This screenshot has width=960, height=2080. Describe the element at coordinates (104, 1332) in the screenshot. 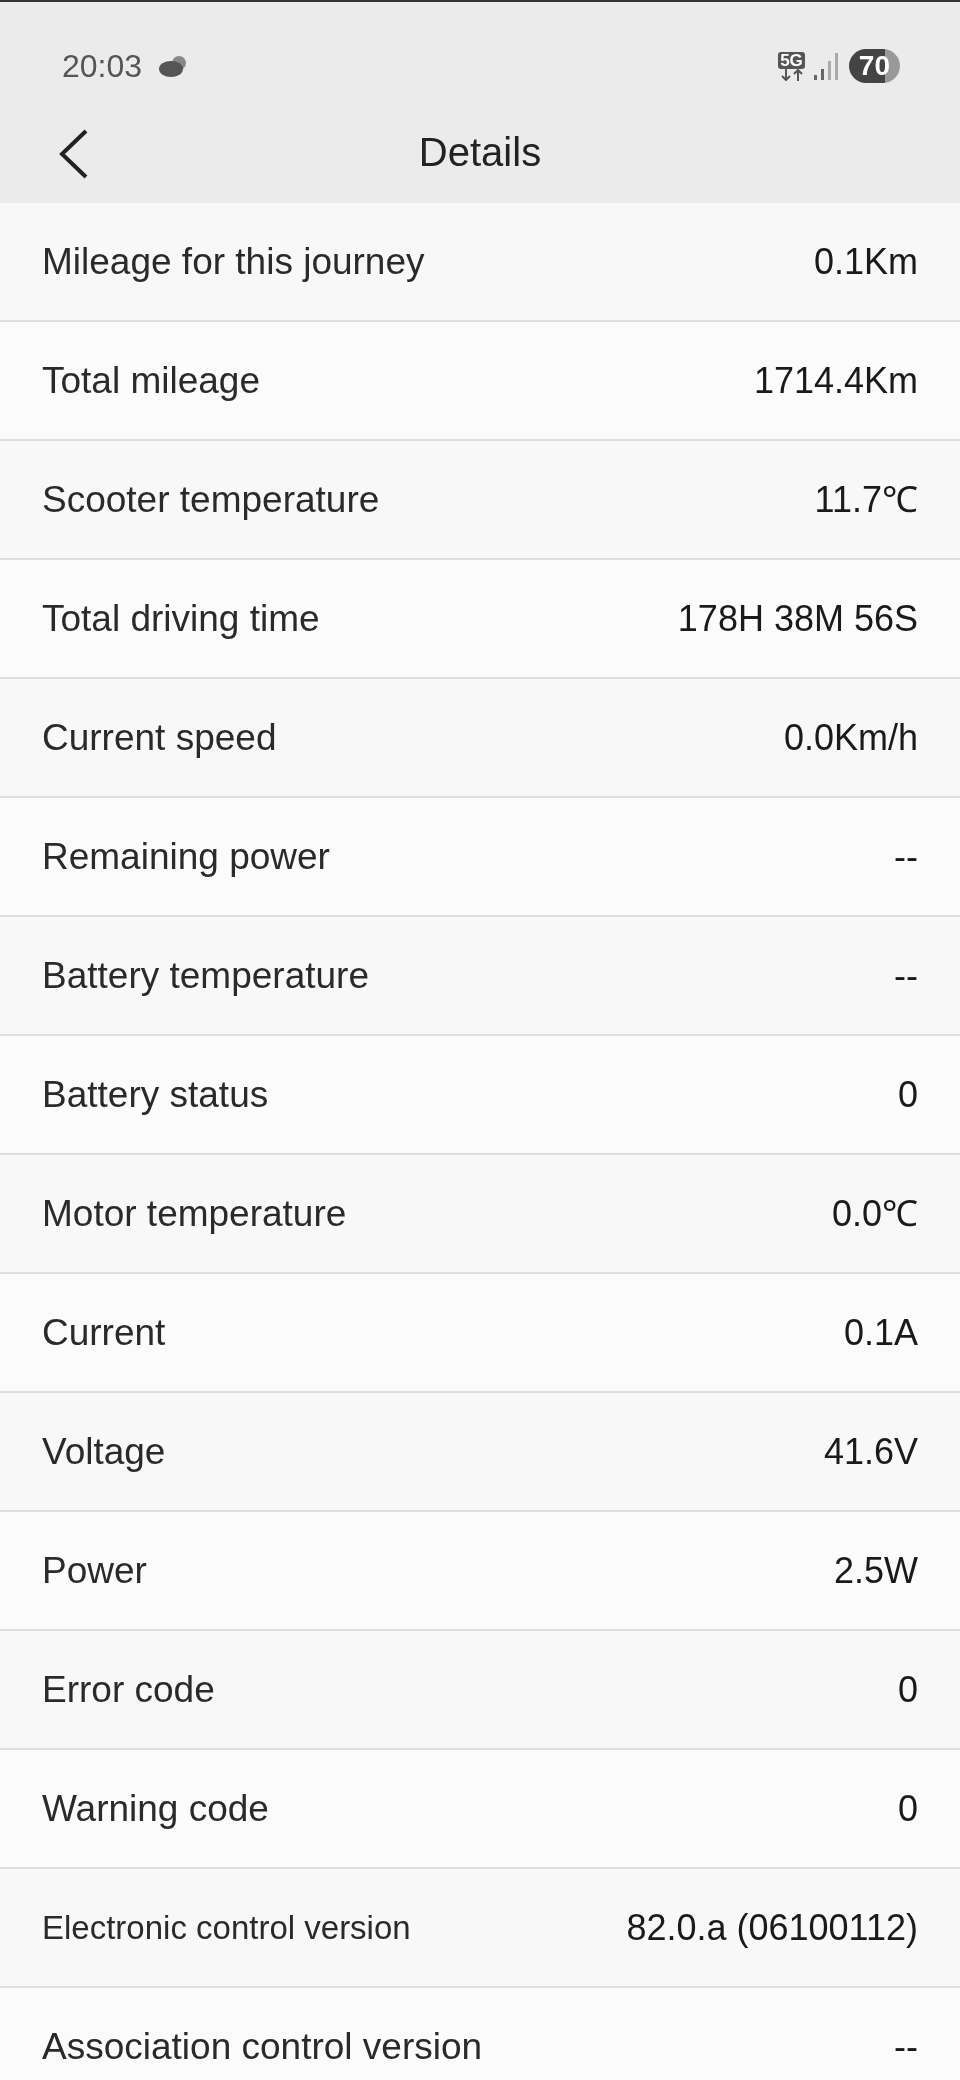

I see `row-label: Current` at that location.